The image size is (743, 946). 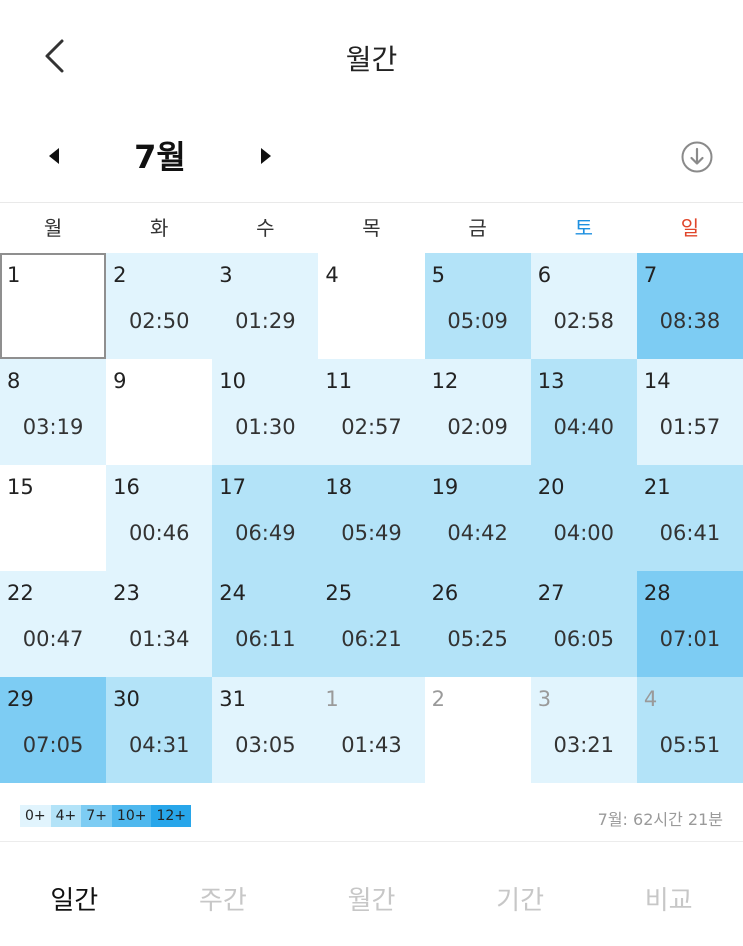 I want to click on day-usage-time: 03:21, so click(x=584, y=745).